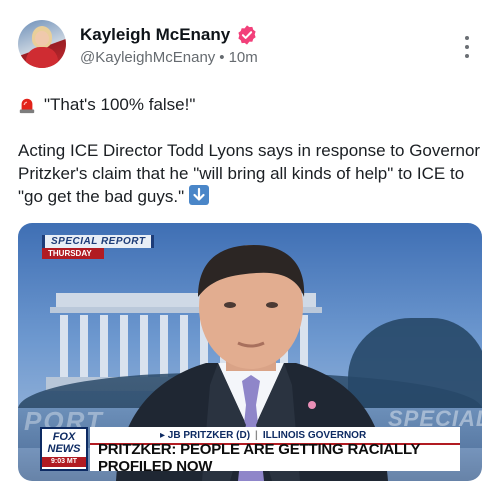 This screenshot has width=500, height=500. What do you see at coordinates (467, 47) in the screenshot?
I see `vertical-ellipsis-icon` at bounding box center [467, 47].